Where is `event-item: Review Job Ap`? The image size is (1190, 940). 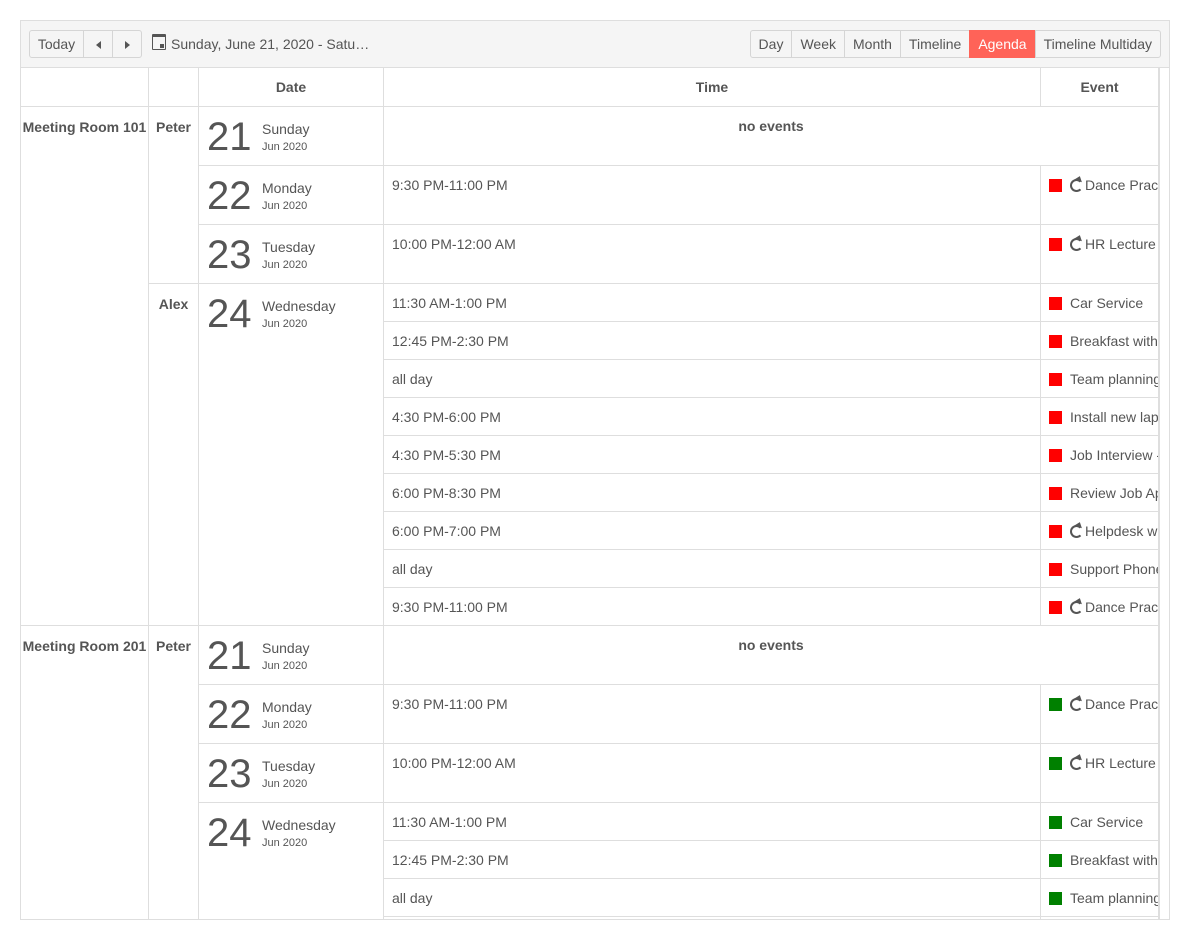 event-item: Review Job Ap is located at coordinates (1100, 493).